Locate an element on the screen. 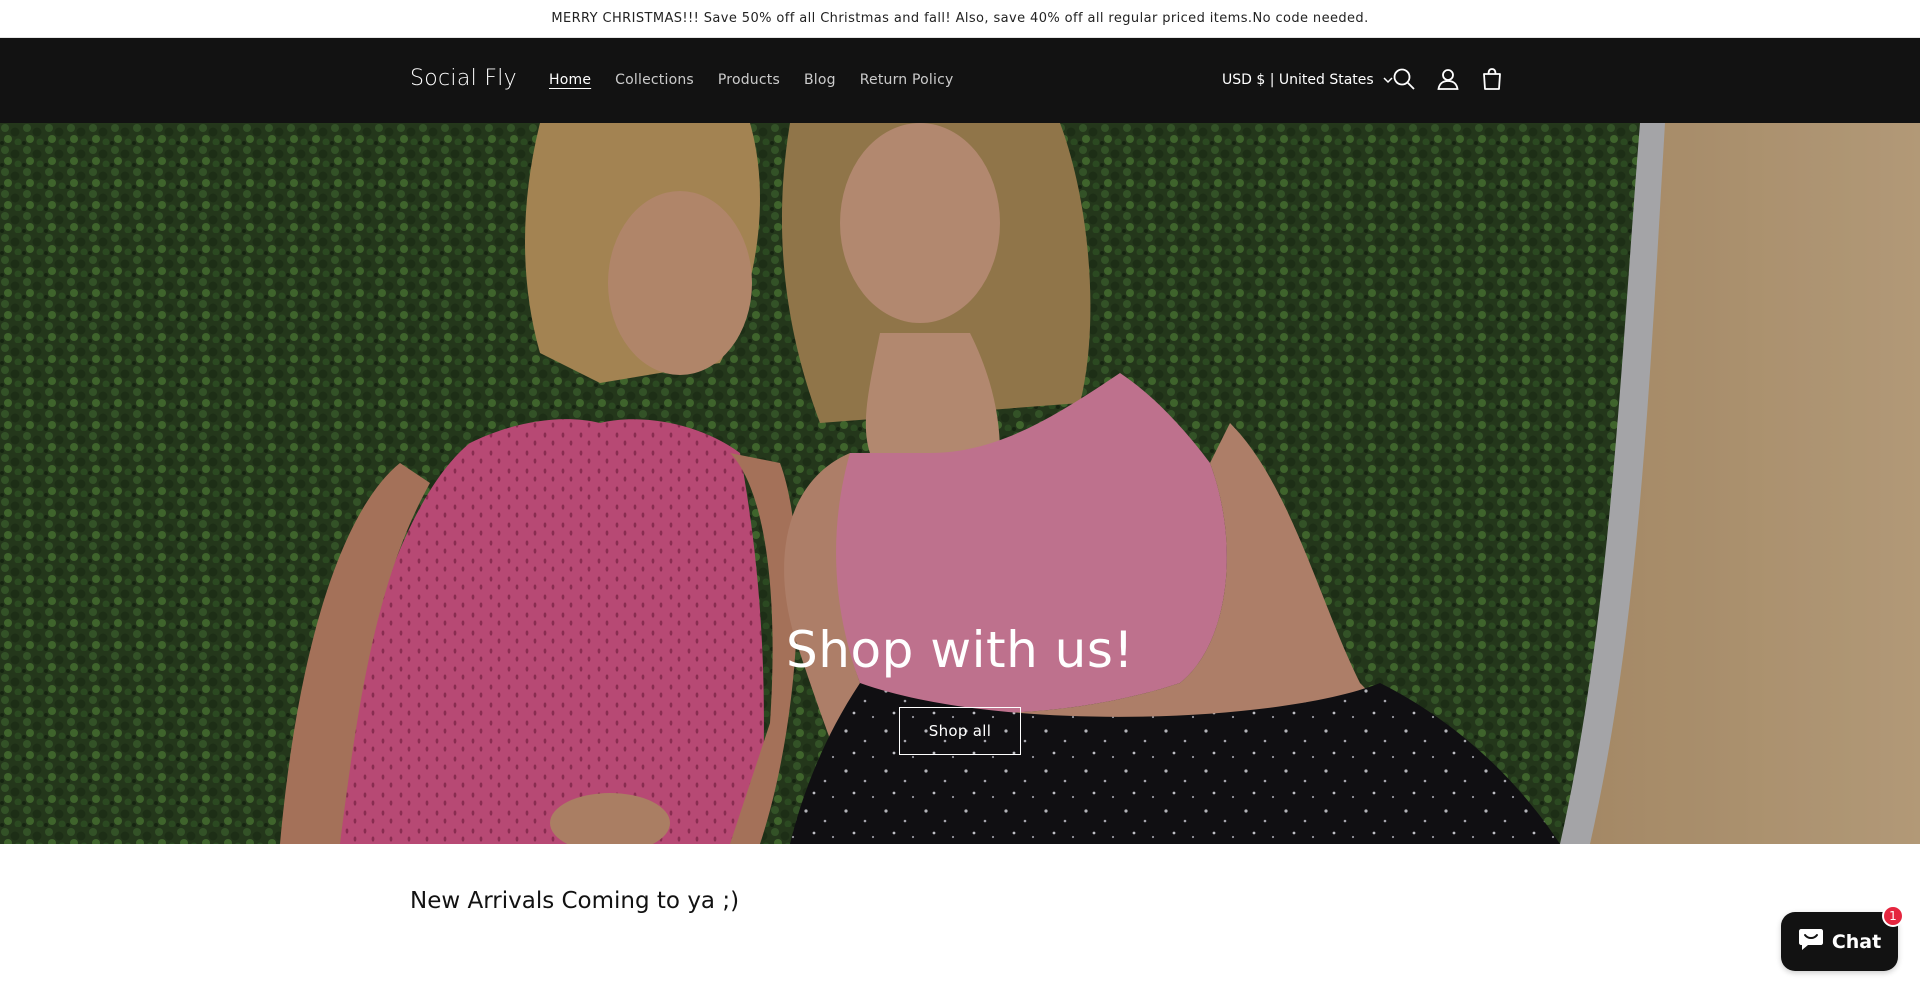 The width and height of the screenshot is (1920, 993). account-icon is located at coordinates (1448, 79).